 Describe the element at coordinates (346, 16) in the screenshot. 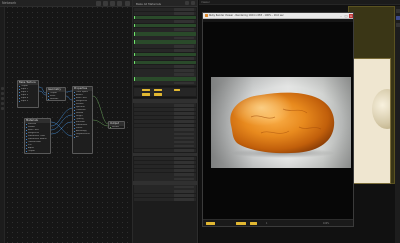

I see `maximize-icon: □` at that location.